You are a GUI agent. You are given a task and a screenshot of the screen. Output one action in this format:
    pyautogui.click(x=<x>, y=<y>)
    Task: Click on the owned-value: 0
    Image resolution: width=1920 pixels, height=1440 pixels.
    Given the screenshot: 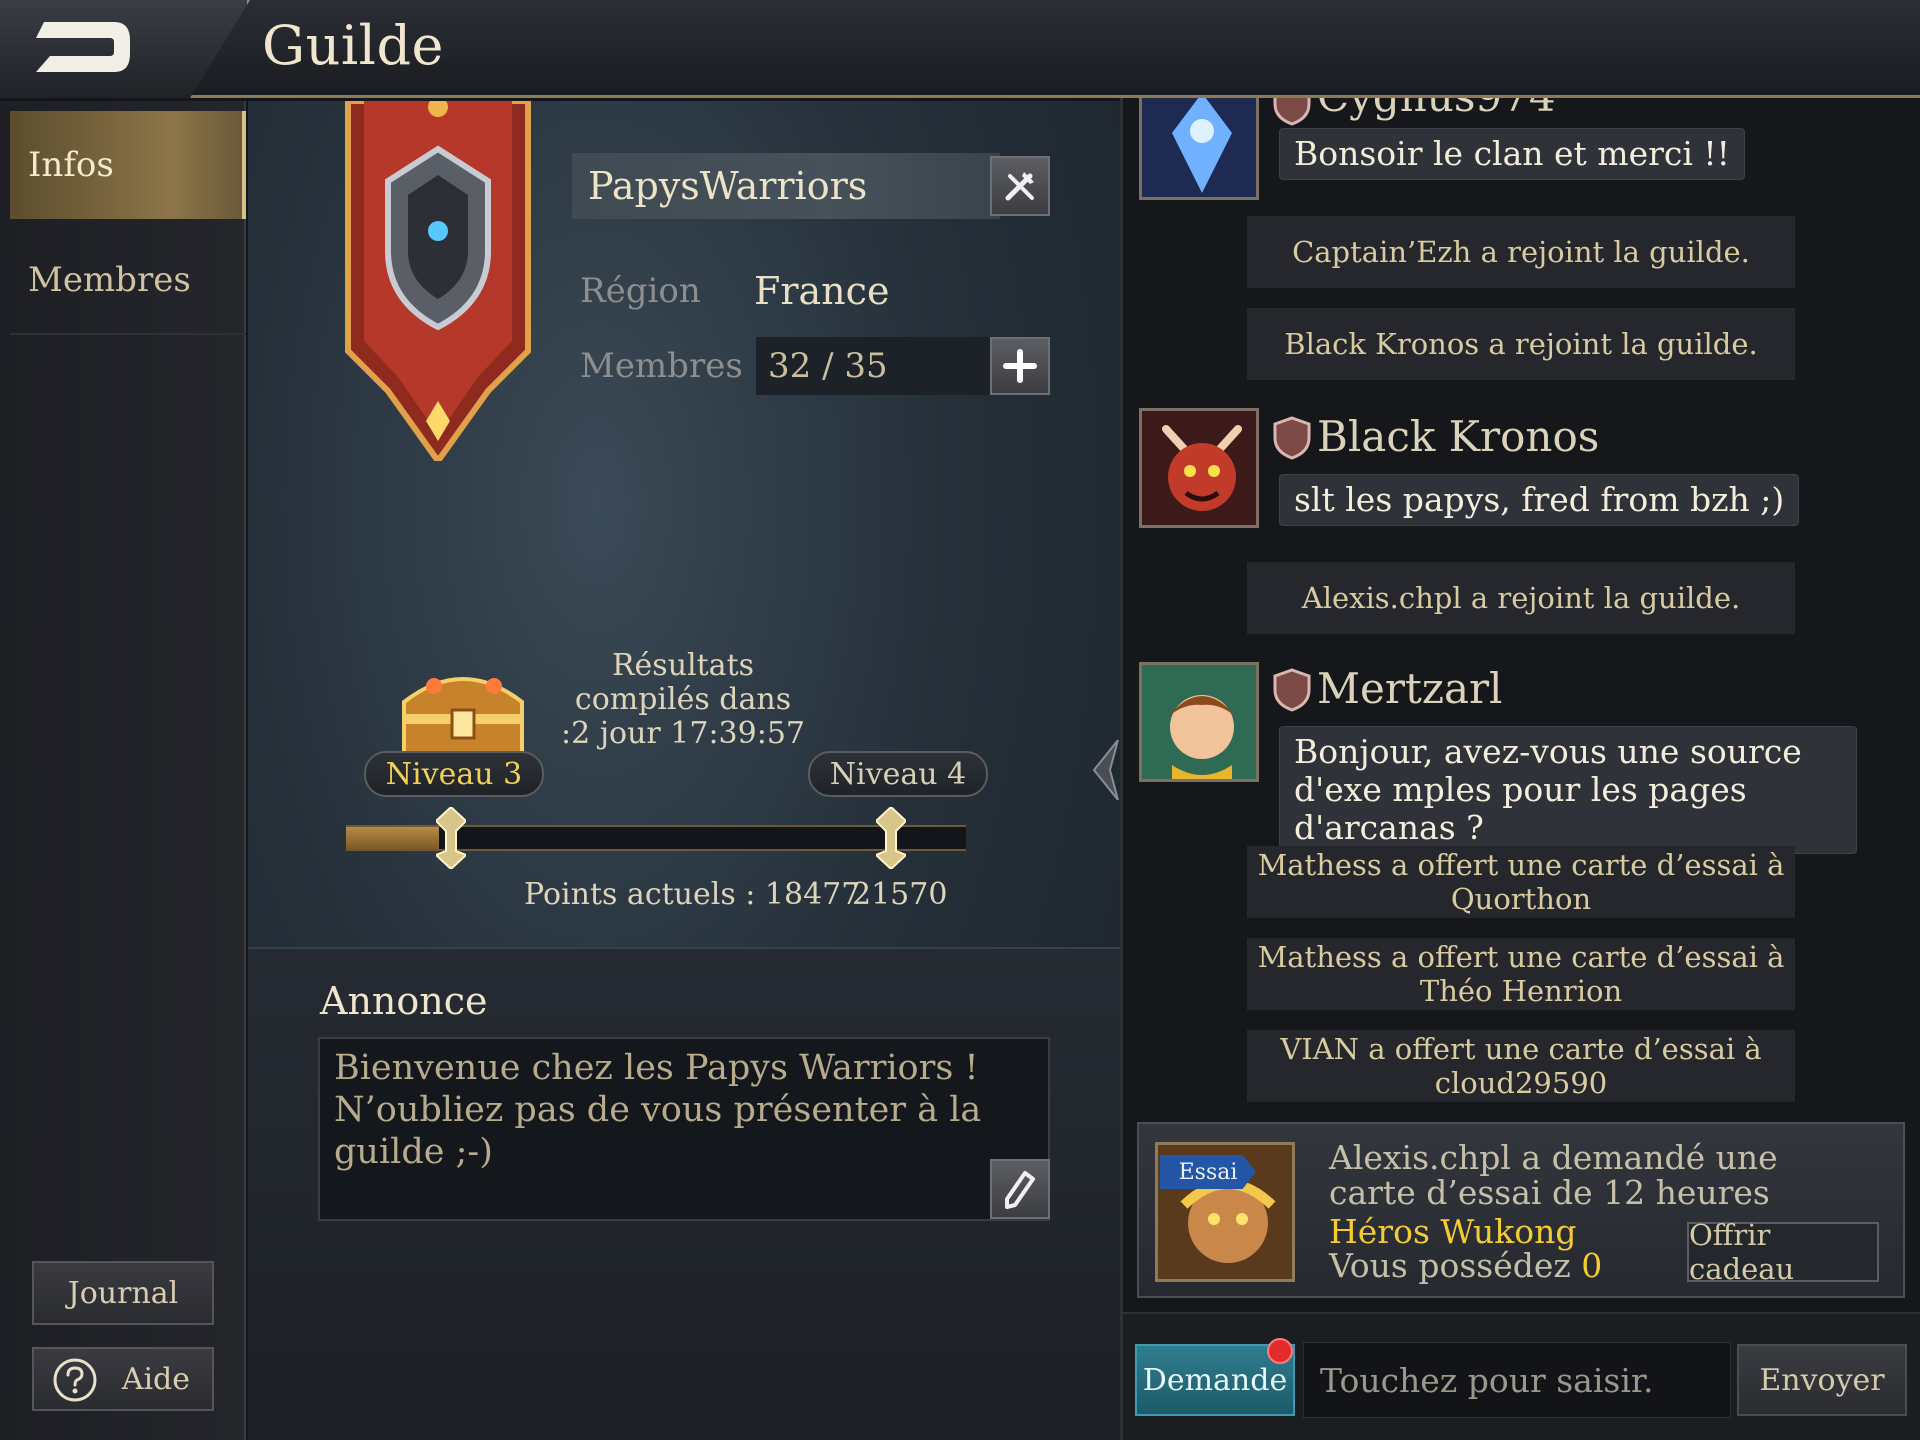 What is the action you would take?
    pyautogui.click(x=1592, y=1265)
    